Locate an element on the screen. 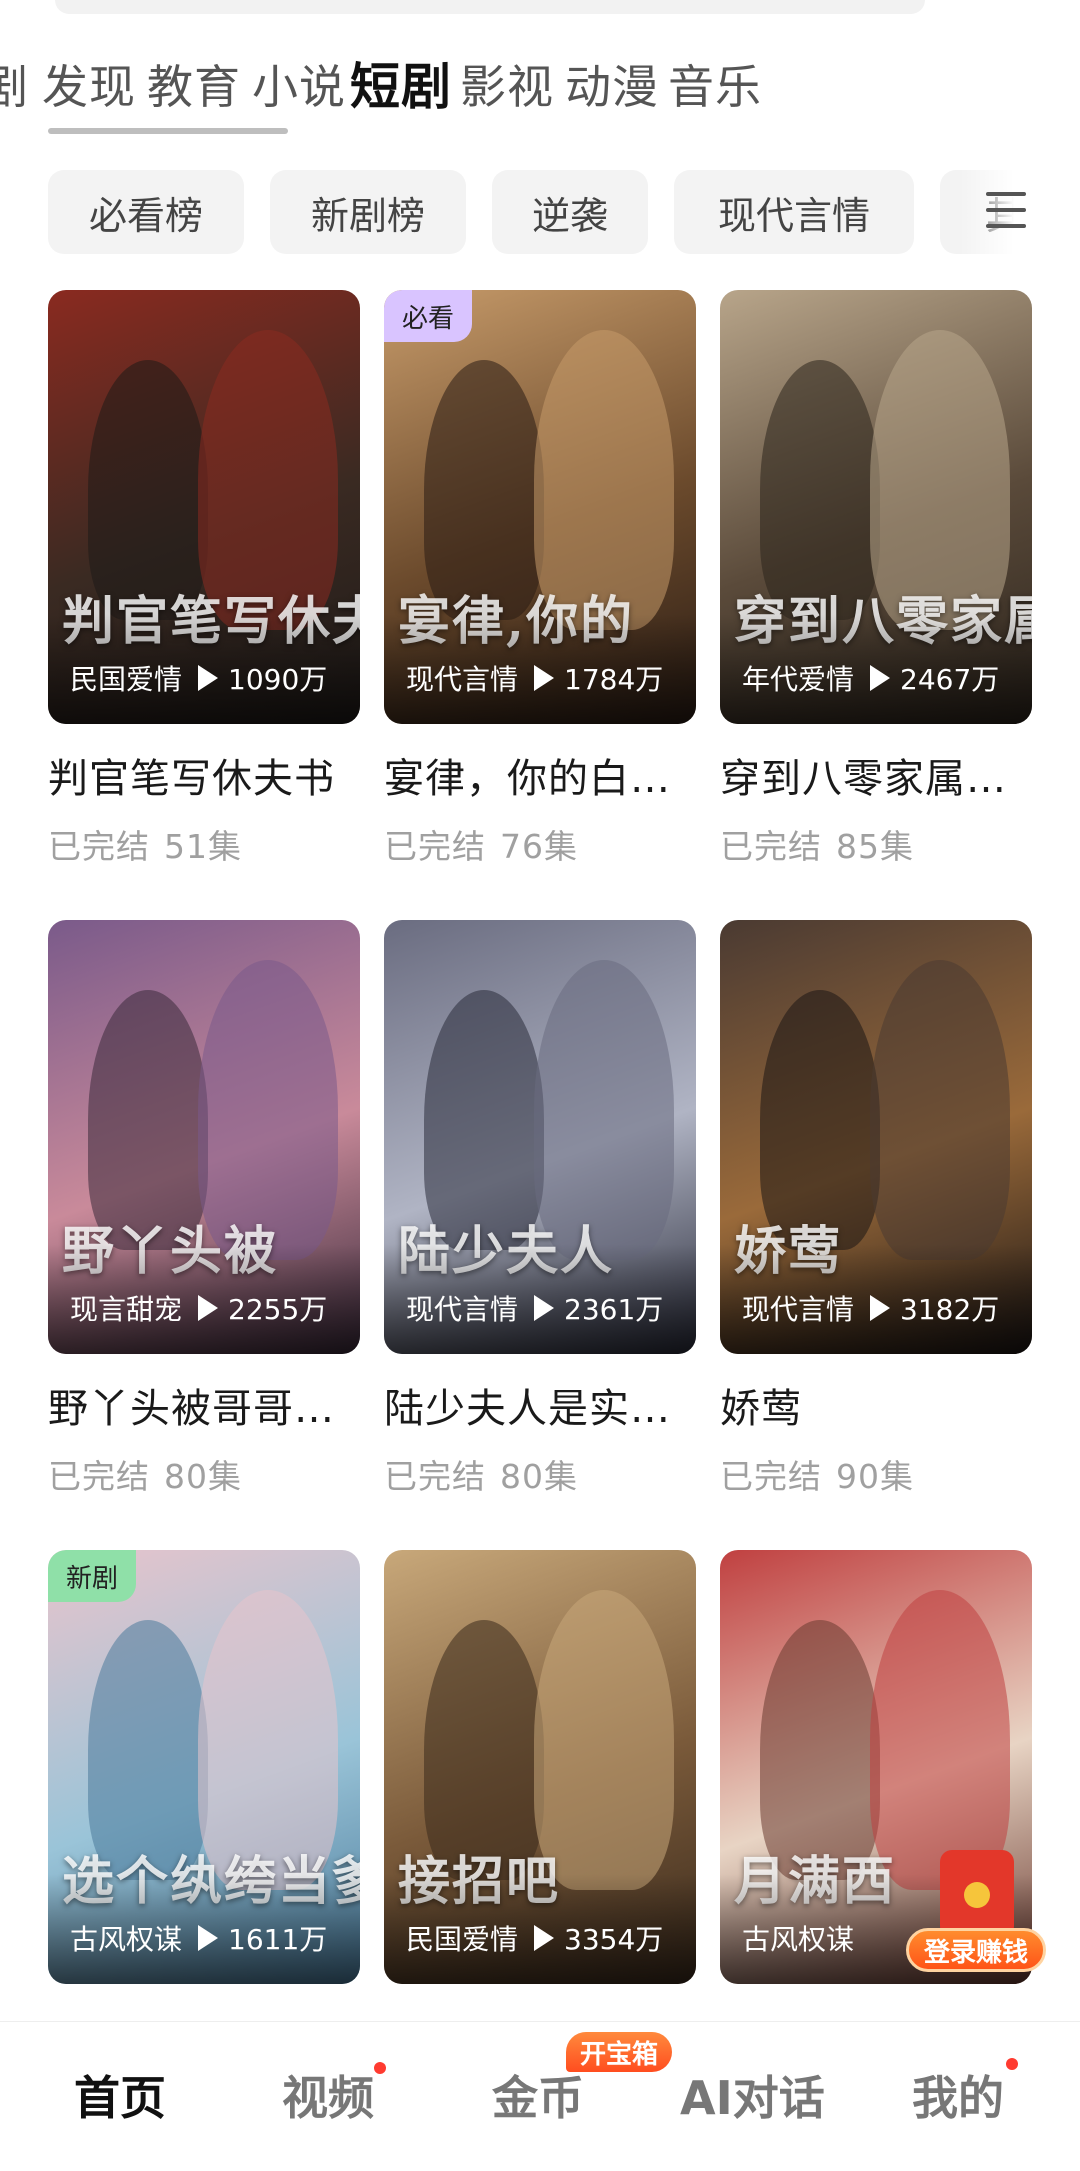 The width and height of the screenshot is (1080, 2171). drama-card: 接招吧民国爱情3354万 is located at coordinates (540, 1790).